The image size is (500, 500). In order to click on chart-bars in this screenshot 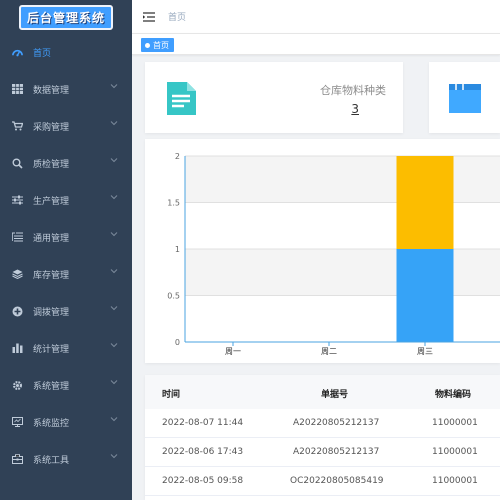, I will do `click(425, 249)`.